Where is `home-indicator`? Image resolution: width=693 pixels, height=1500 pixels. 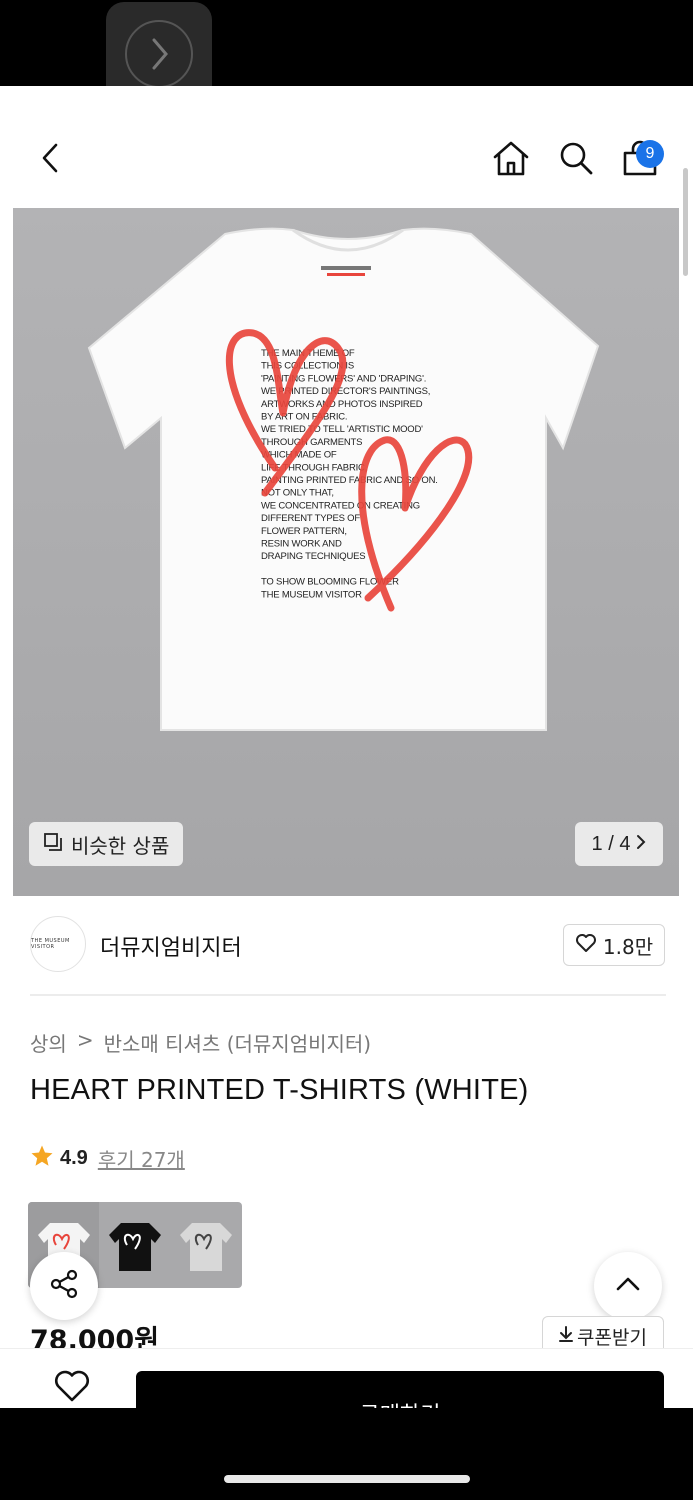 home-indicator is located at coordinates (347, 1479).